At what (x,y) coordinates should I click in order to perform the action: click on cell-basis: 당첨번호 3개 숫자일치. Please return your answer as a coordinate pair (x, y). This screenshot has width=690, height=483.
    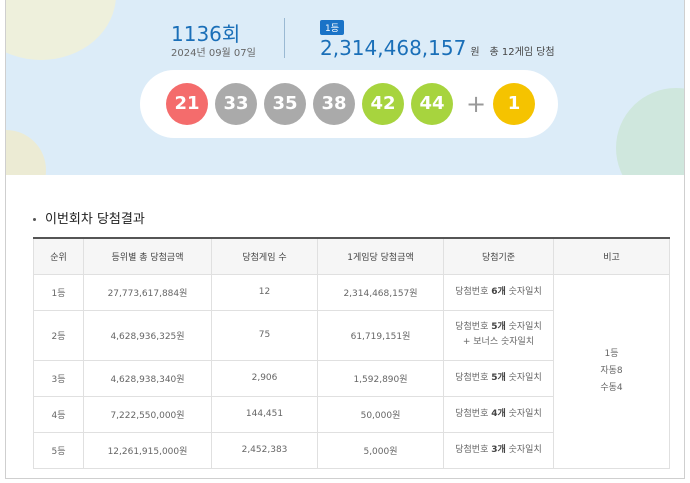
    Looking at the image, I should click on (498, 450).